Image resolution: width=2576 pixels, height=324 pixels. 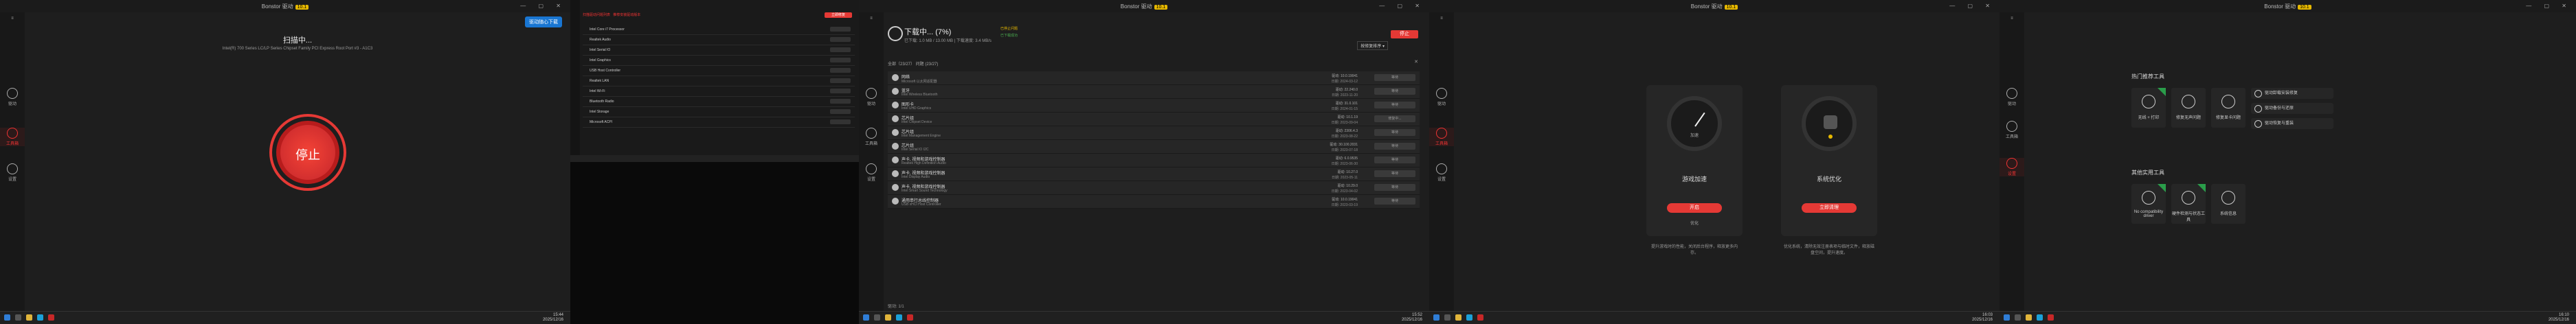 What do you see at coordinates (2188, 204) in the screenshot?
I see `tool-card-hw-detect: 硬件检测与状态工具` at bounding box center [2188, 204].